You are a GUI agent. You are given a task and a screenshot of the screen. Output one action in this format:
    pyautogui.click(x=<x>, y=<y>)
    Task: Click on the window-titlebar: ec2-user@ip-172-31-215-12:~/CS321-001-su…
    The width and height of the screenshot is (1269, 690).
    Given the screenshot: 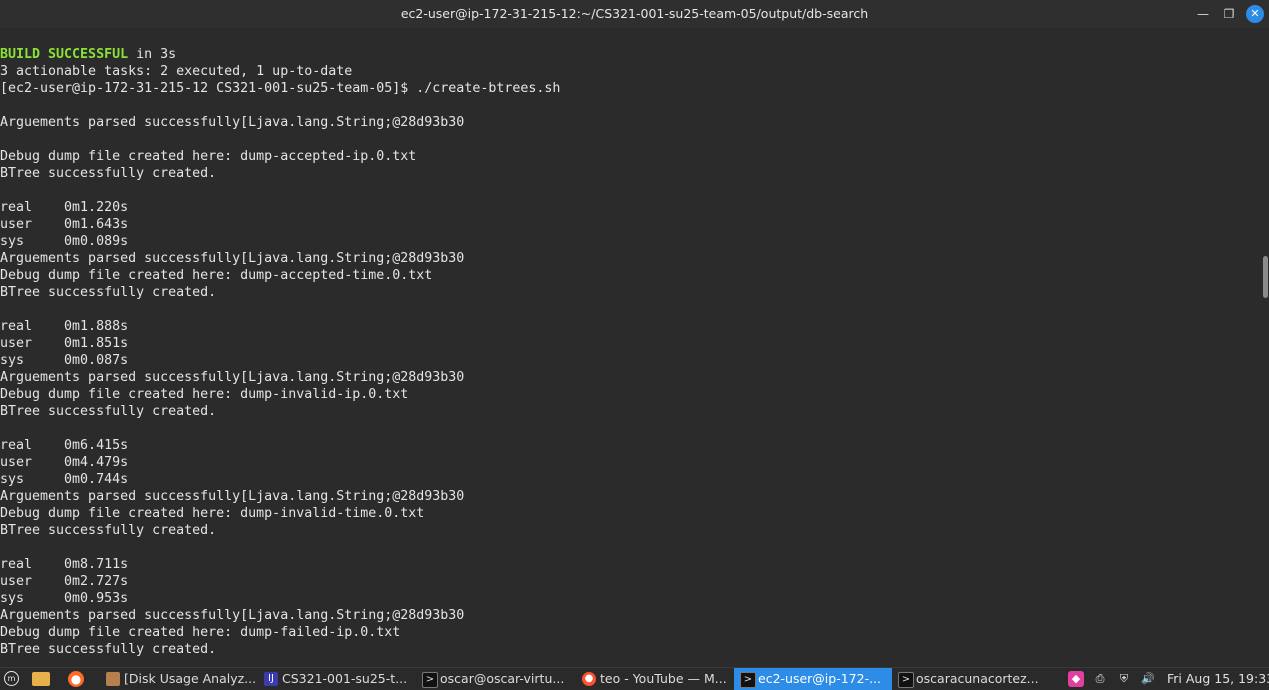 What is the action you would take?
    pyautogui.click(x=634, y=14)
    